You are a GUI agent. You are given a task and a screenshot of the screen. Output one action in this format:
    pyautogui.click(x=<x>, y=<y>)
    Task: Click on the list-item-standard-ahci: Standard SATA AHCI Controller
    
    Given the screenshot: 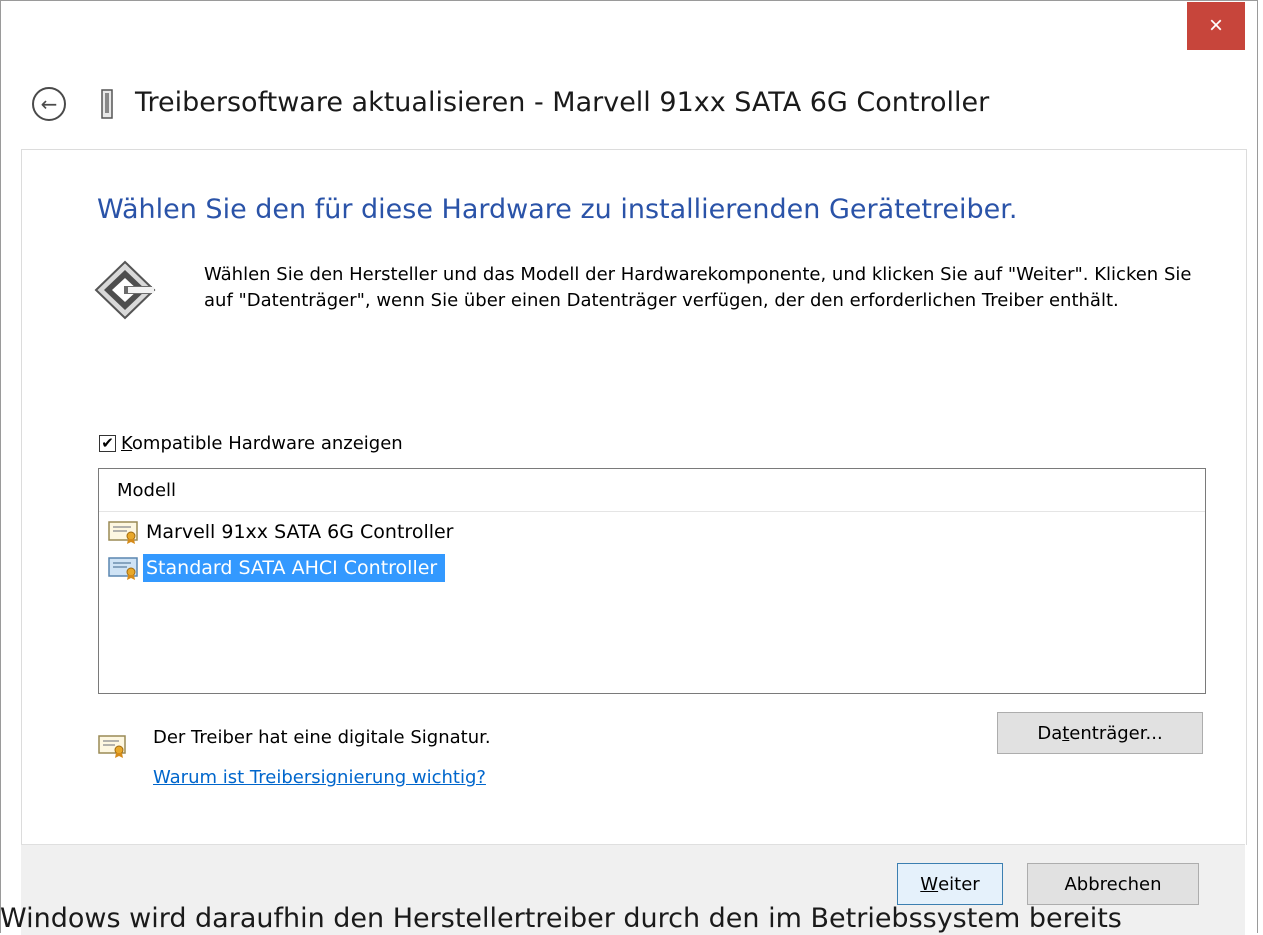 What is the action you would take?
    pyautogui.click(x=276, y=568)
    